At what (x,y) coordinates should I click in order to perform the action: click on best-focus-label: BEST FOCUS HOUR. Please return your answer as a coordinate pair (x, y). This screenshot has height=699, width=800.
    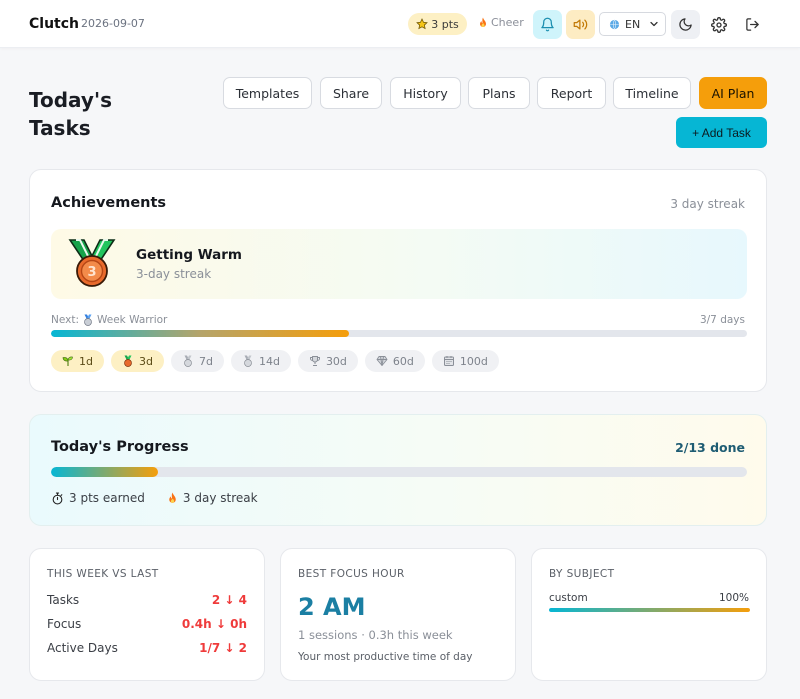
    Looking at the image, I should click on (351, 574).